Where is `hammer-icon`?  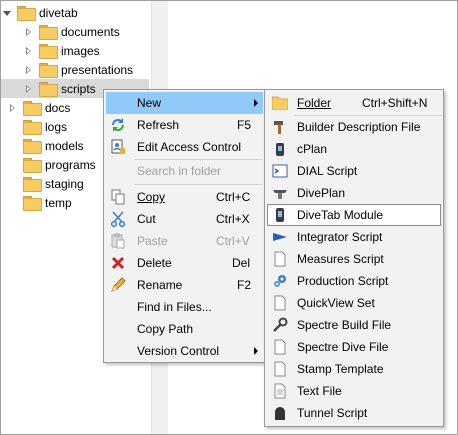 hammer-icon is located at coordinates (280, 127).